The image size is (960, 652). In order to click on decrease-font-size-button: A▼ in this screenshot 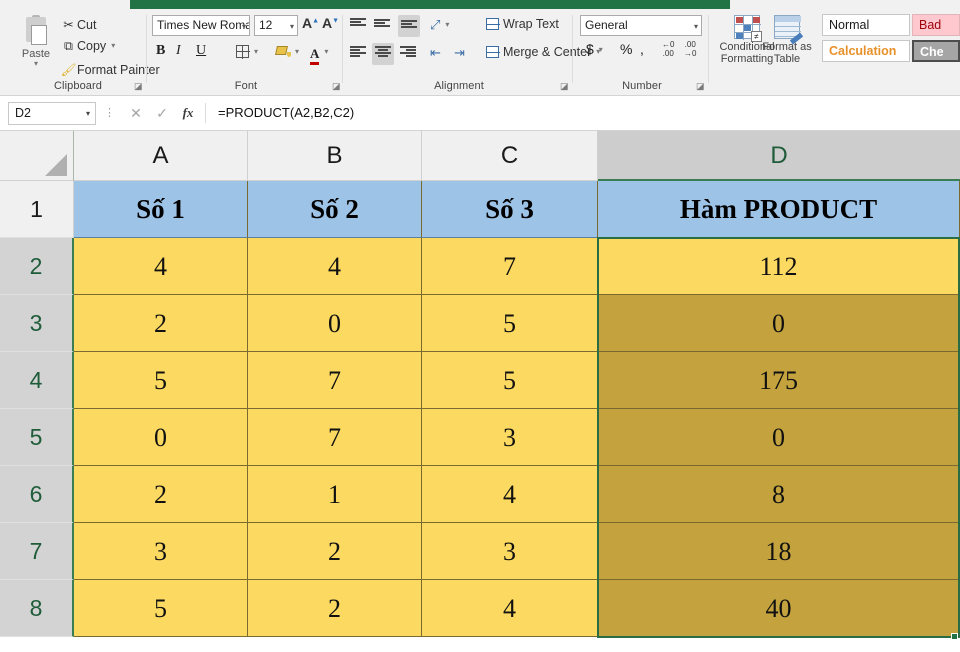, I will do `click(330, 23)`.